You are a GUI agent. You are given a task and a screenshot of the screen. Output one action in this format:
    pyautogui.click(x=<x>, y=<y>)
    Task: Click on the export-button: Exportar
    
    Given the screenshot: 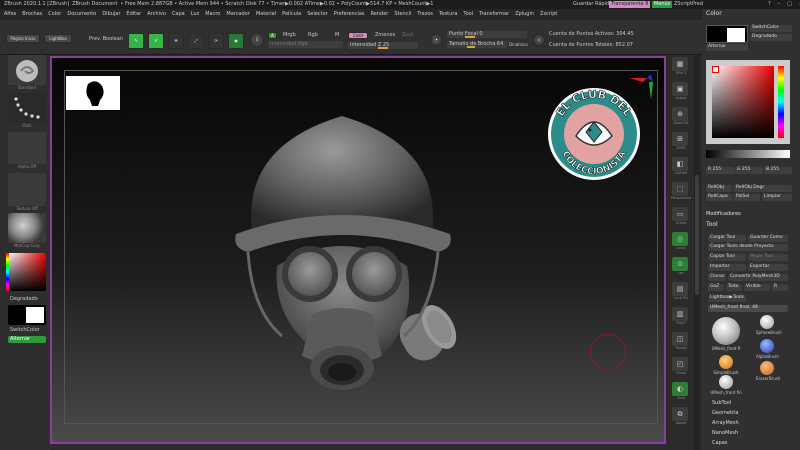 What is the action you would take?
    pyautogui.click(x=768, y=267)
    